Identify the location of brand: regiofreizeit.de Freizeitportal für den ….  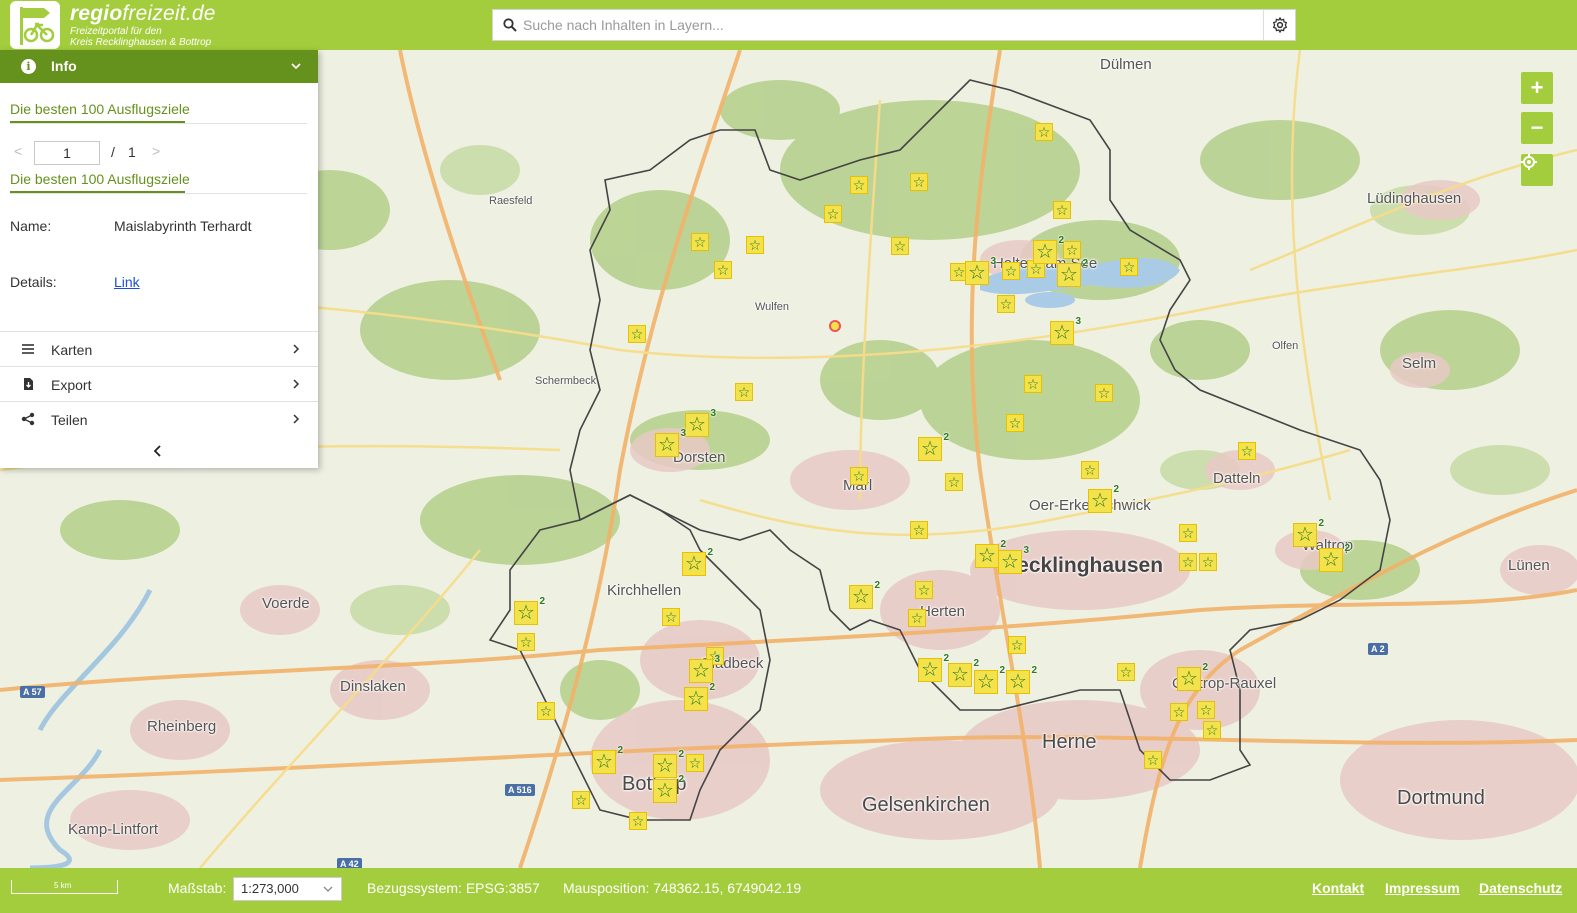
(143, 25).